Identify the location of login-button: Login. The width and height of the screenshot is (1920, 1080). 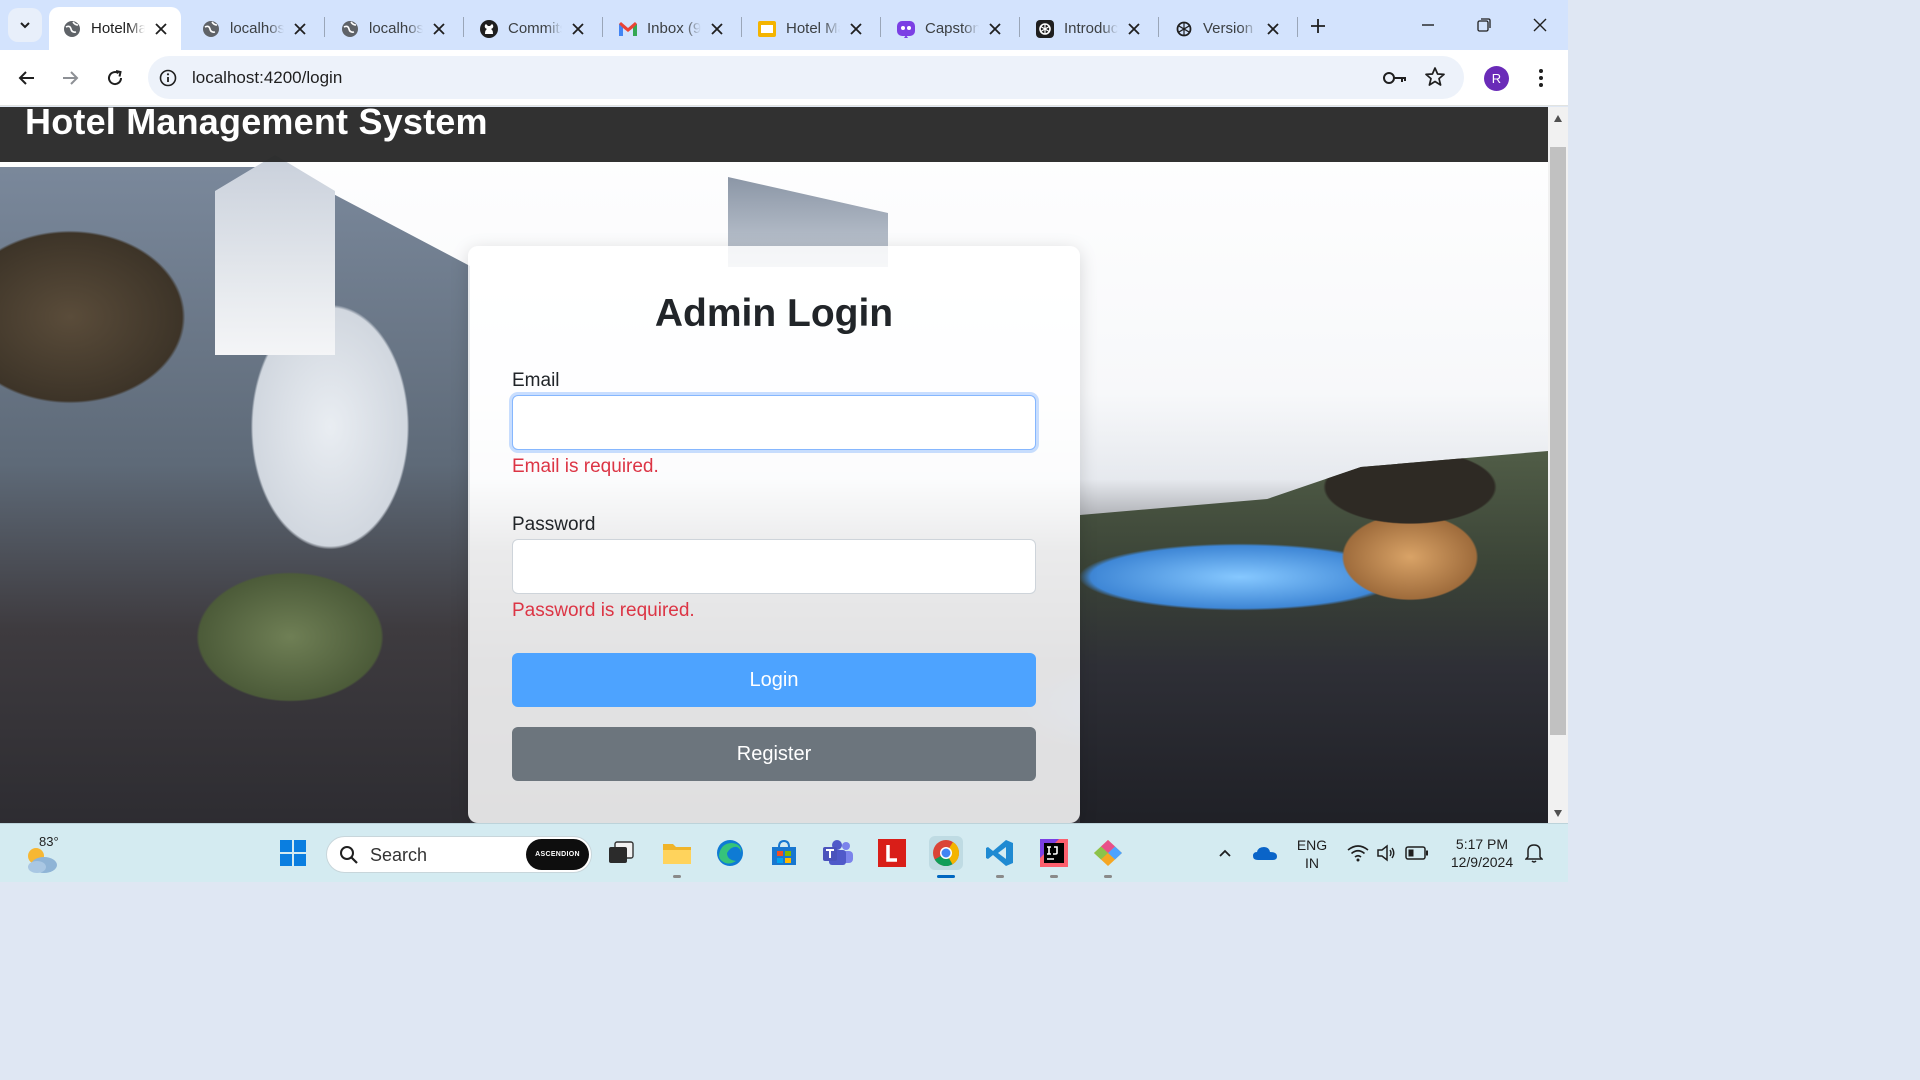
(774, 680).